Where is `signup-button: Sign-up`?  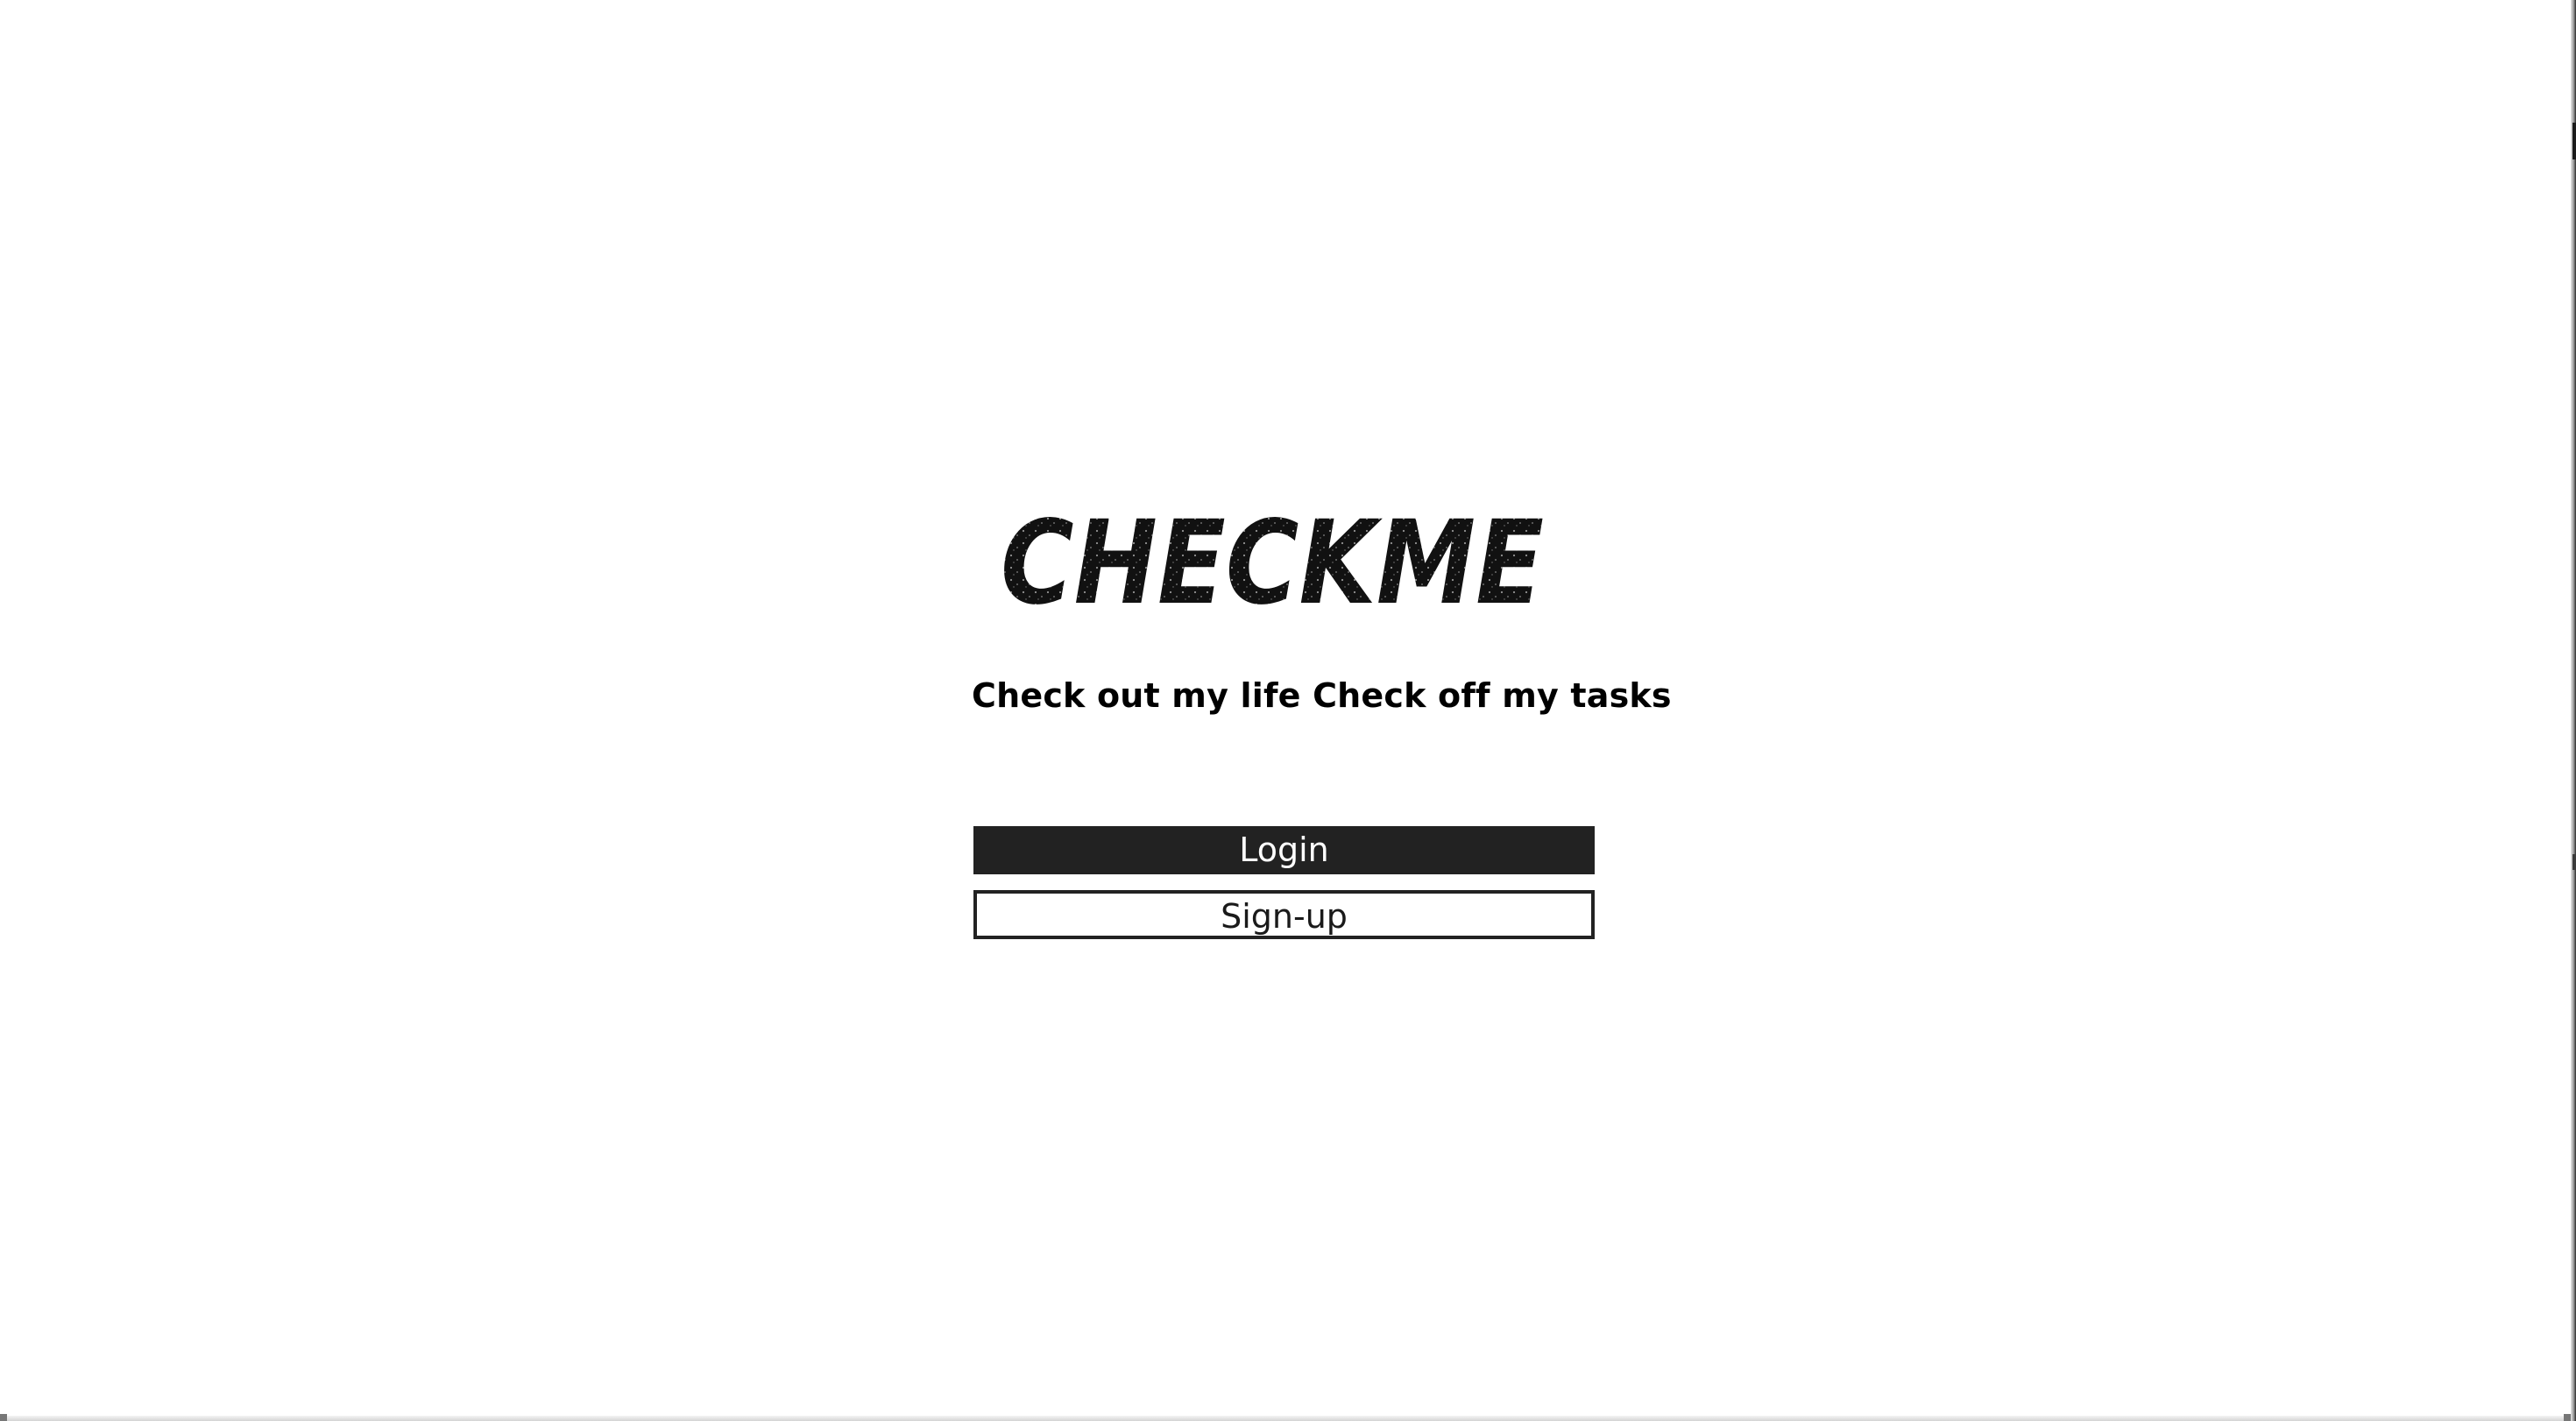 signup-button: Sign-up is located at coordinates (1284, 914).